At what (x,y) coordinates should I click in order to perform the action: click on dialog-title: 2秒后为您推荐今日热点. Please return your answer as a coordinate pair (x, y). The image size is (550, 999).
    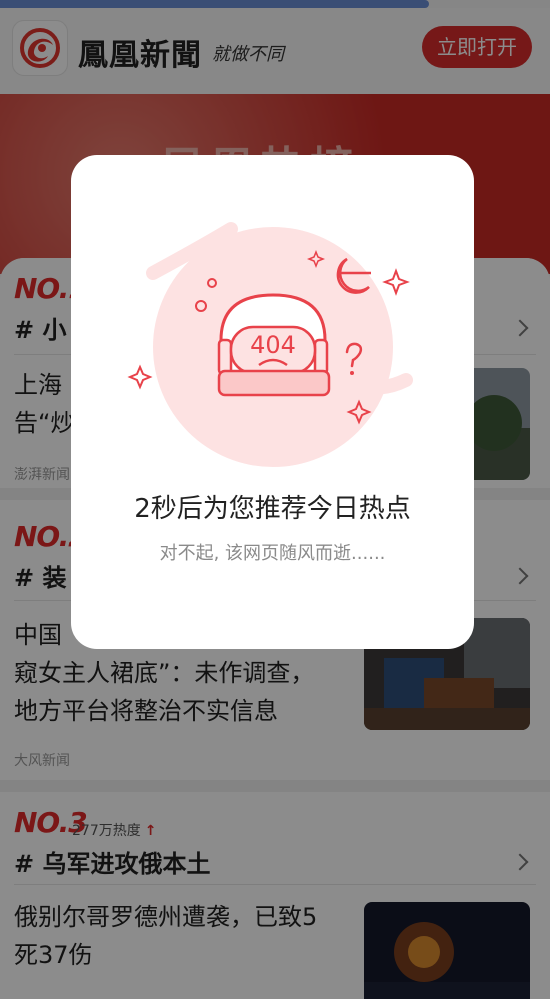
    Looking at the image, I should click on (272, 509).